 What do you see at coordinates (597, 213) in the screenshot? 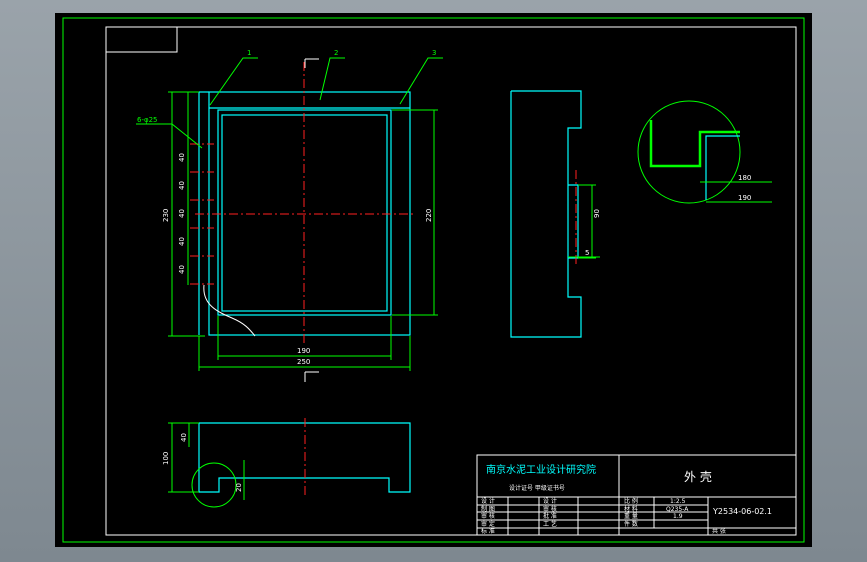
I see `dim-side-slot: 90` at bounding box center [597, 213].